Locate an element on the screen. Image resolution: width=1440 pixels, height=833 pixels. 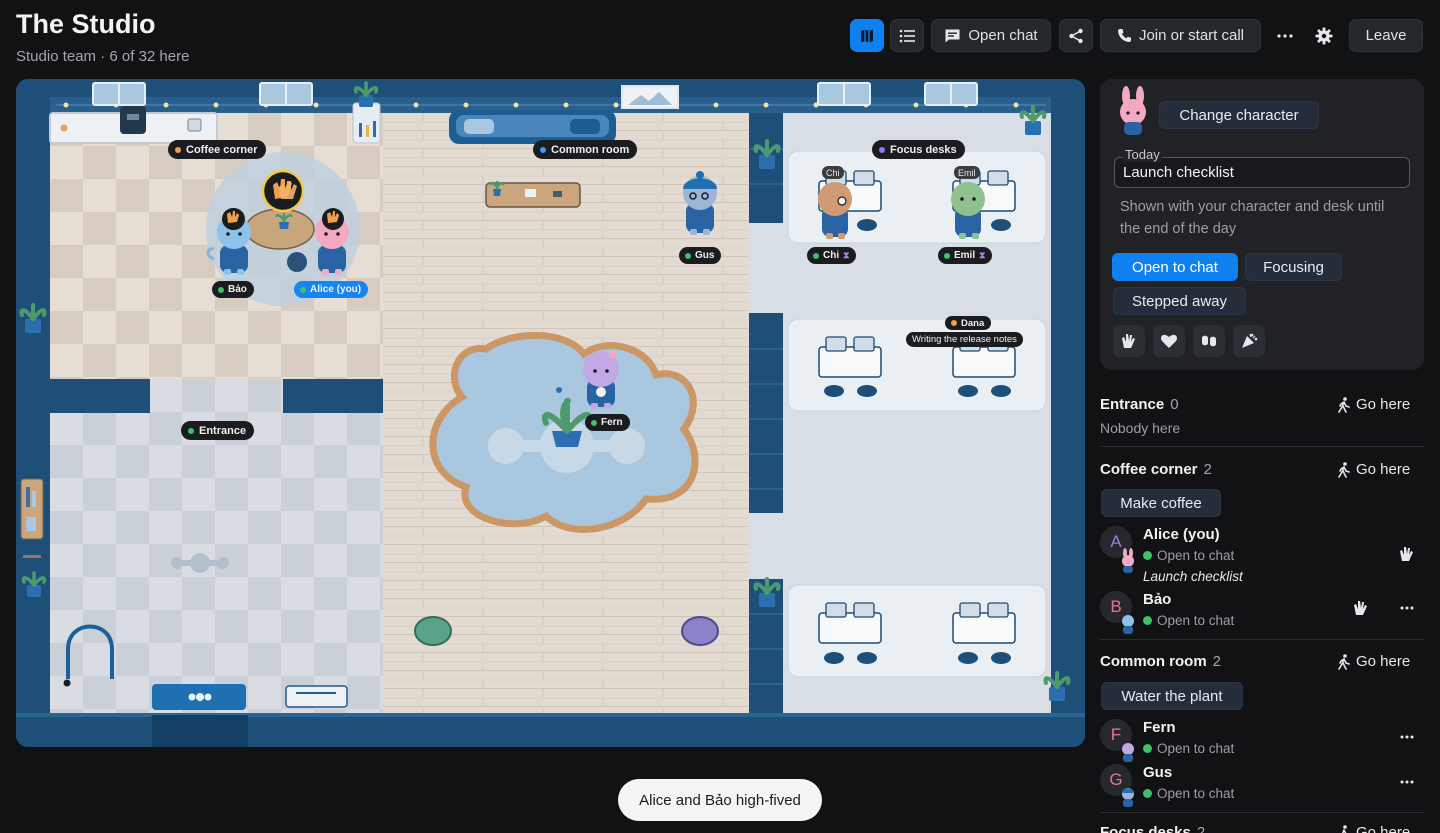
member-name: Alice (you) is located at coordinates (1181, 534).